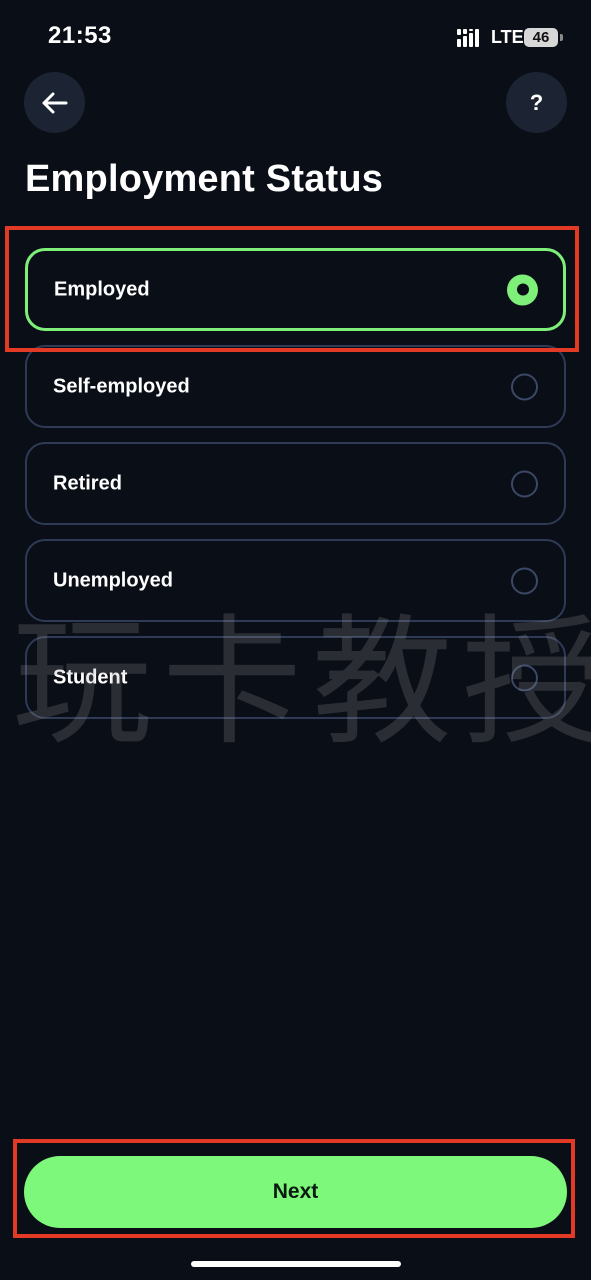 This screenshot has height=1280, width=591. I want to click on radio-selected-icon, so click(522, 289).